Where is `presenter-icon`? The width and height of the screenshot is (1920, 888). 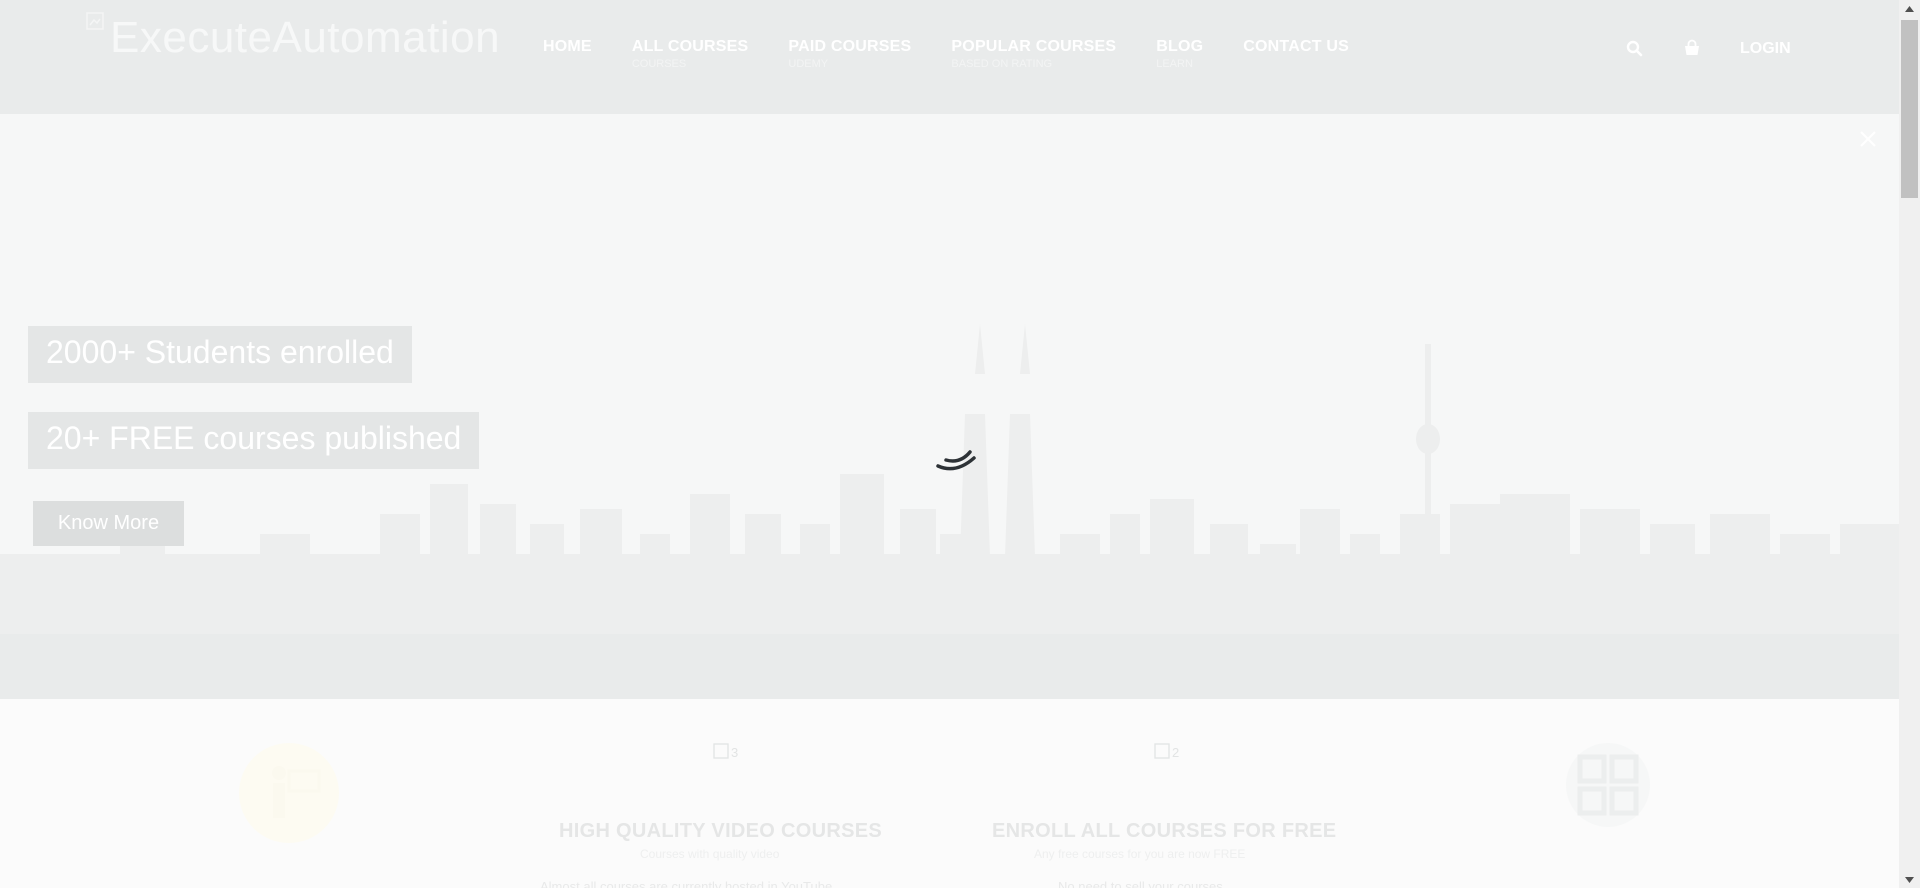
presenter-icon is located at coordinates (289, 793).